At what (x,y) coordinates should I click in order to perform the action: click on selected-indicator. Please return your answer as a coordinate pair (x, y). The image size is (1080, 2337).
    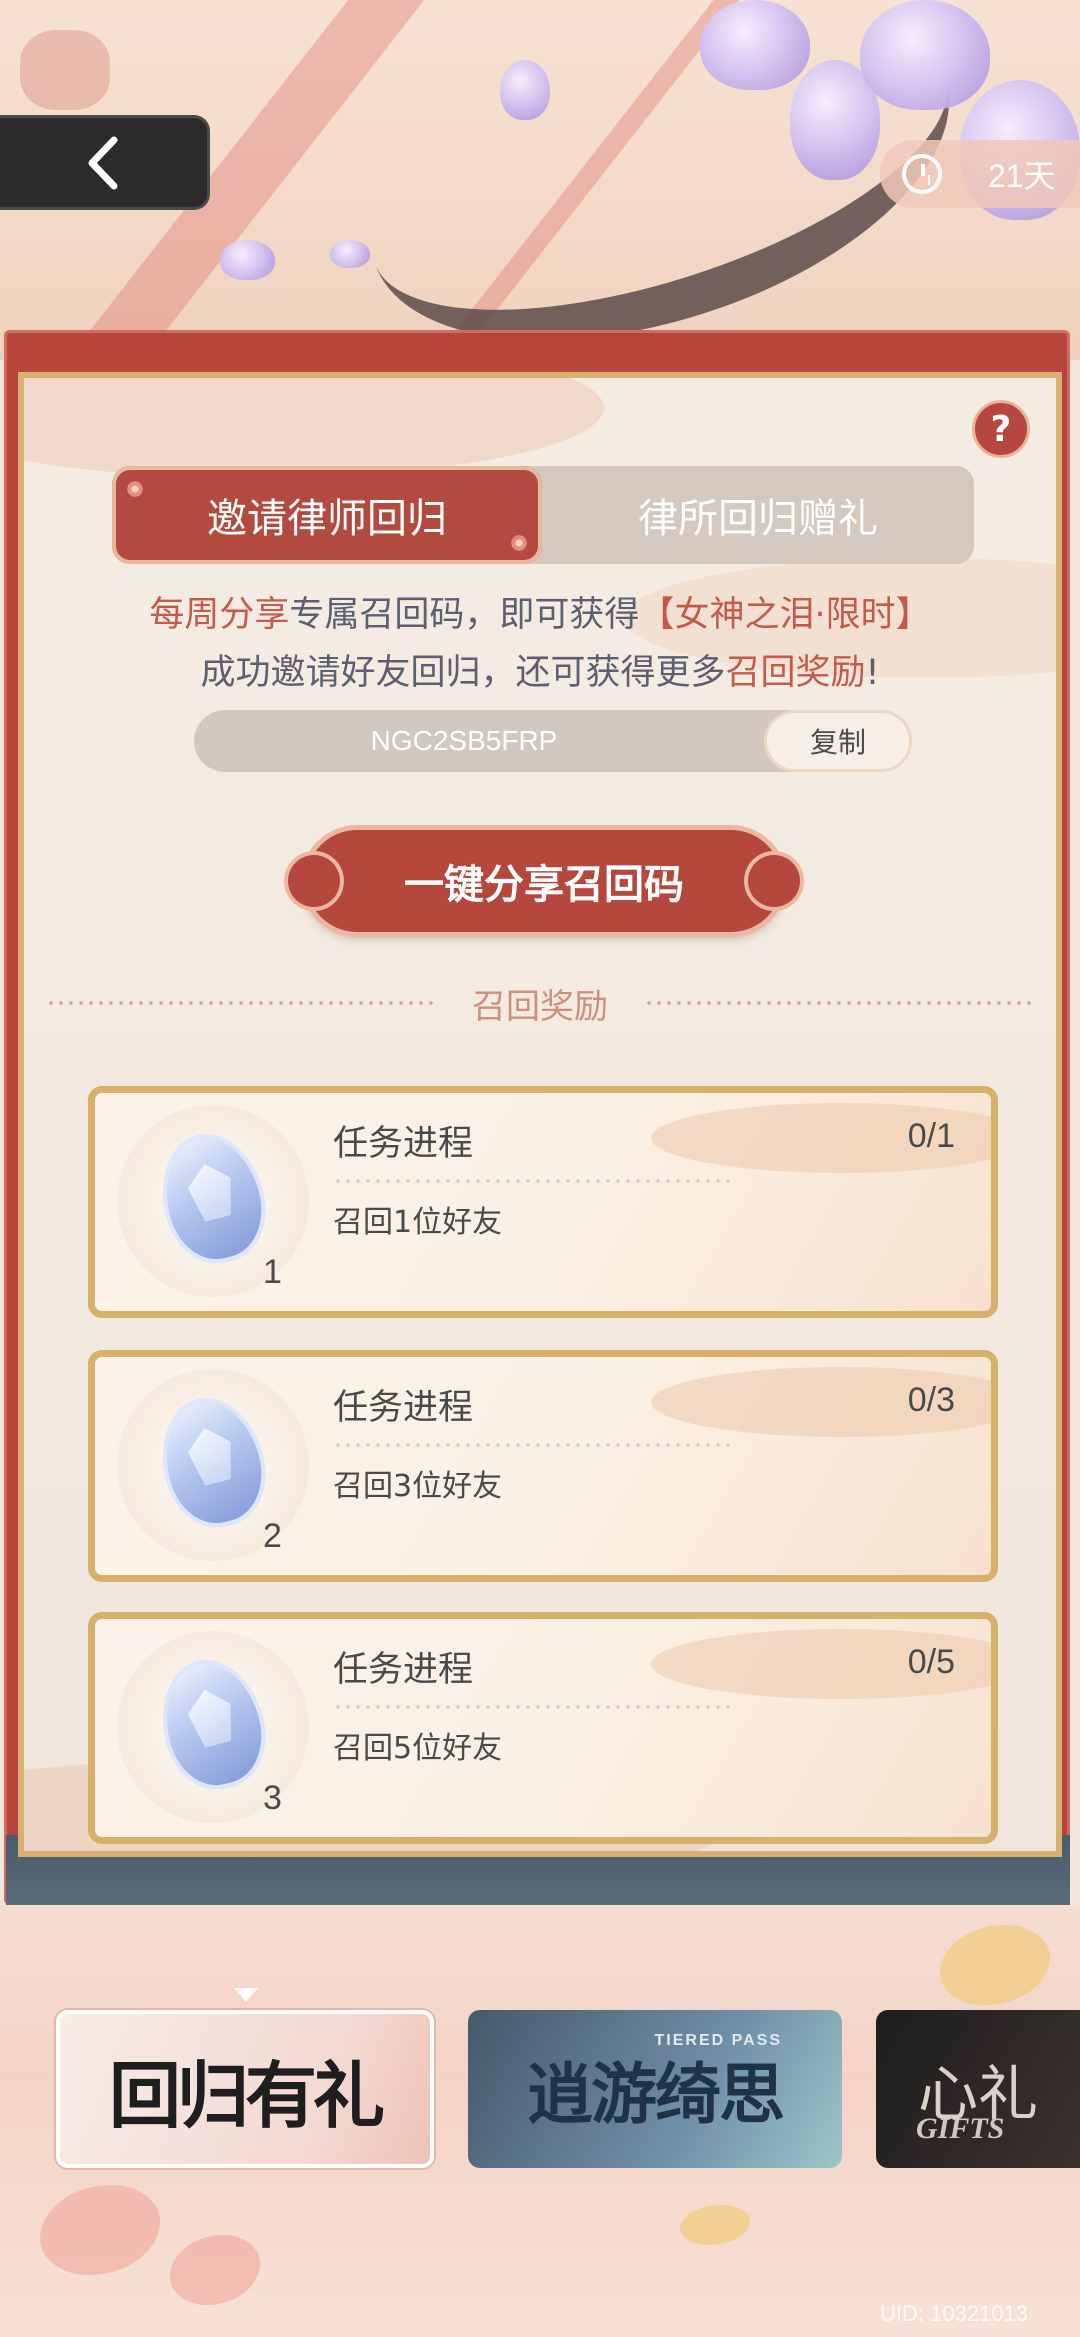
    Looking at the image, I should click on (246, 1995).